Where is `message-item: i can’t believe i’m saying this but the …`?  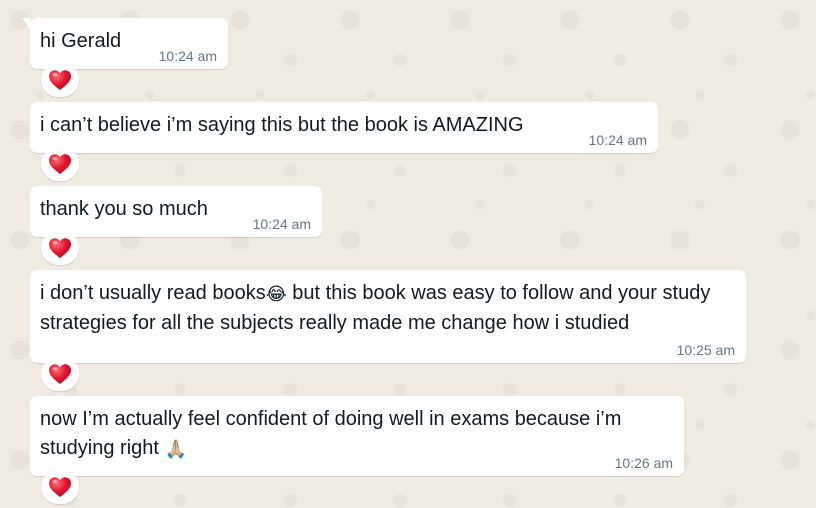
message-item: i can’t believe i’m saying this but the … is located at coordinates (344, 141).